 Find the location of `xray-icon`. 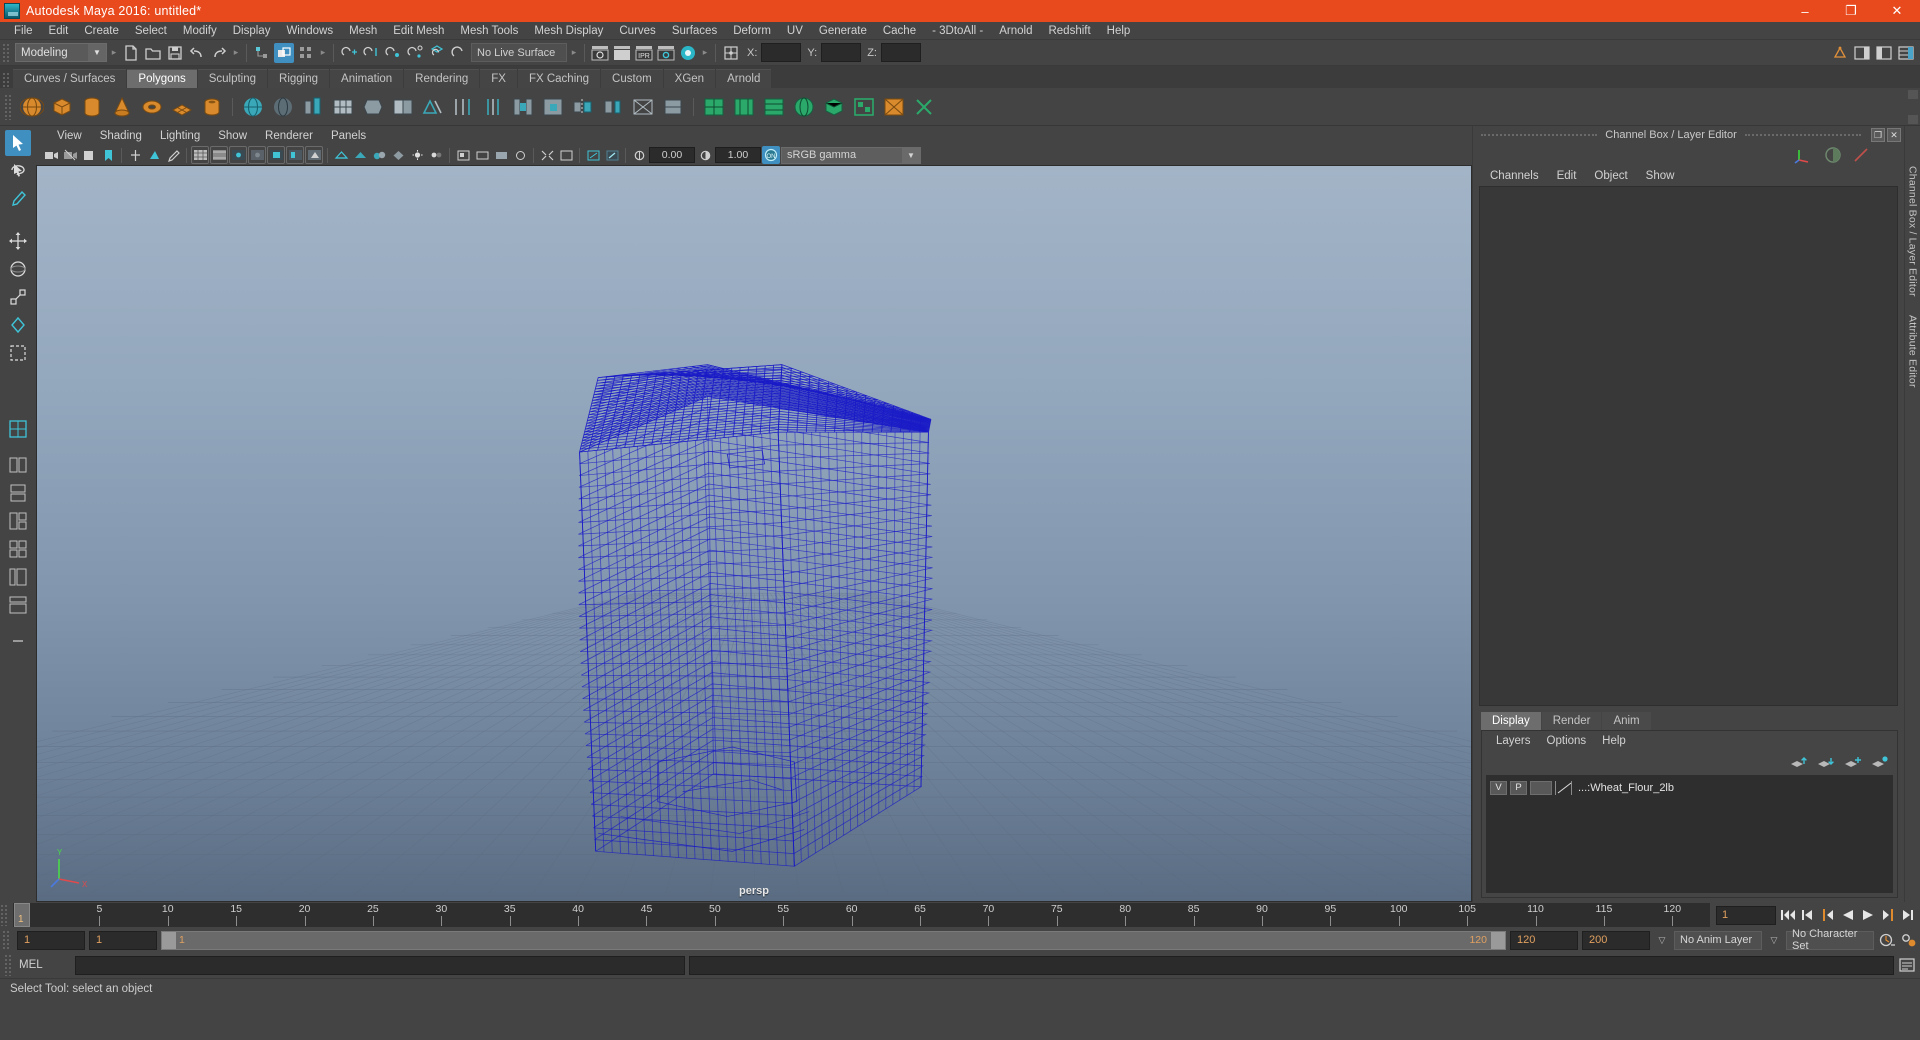

xray-icon is located at coordinates (295, 155).